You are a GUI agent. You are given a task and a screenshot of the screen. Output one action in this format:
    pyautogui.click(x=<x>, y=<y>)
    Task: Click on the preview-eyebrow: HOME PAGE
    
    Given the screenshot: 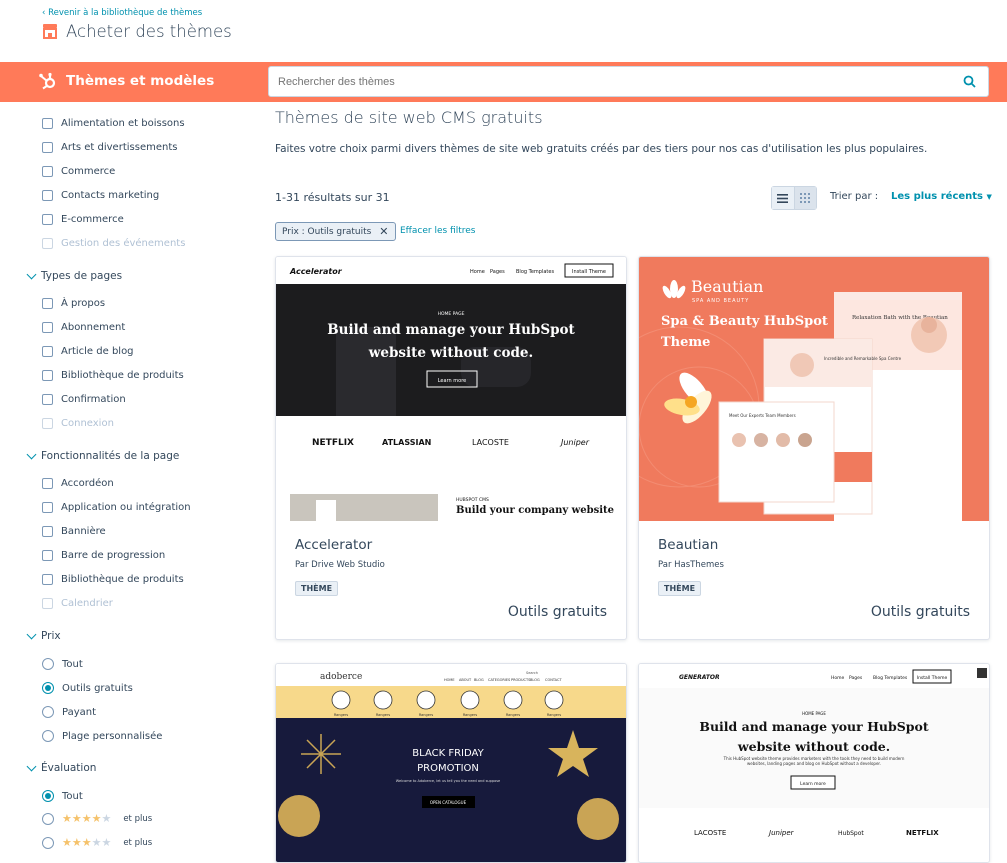 What is the action you would take?
    pyautogui.click(x=451, y=314)
    